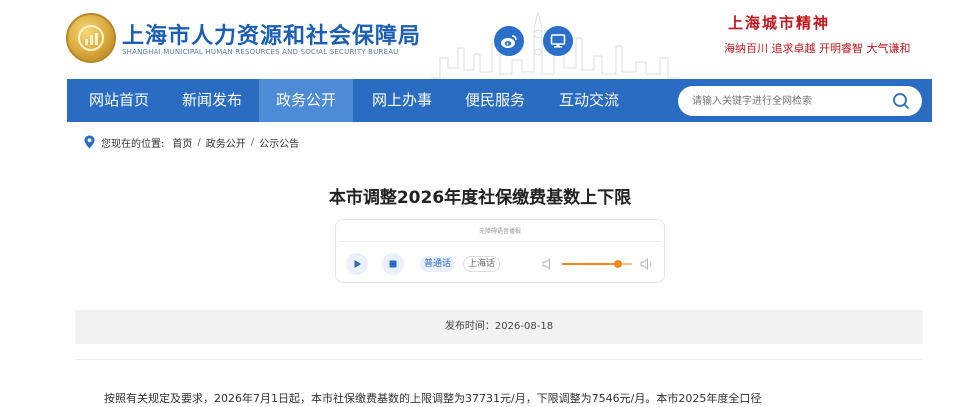 Image resolution: width=960 pixels, height=407 pixels. Describe the element at coordinates (817, 48) in the screenshot. I see `city-spirit-motto: 海纳百川 追求卓越 开明睿智 大气谦和` at that location.